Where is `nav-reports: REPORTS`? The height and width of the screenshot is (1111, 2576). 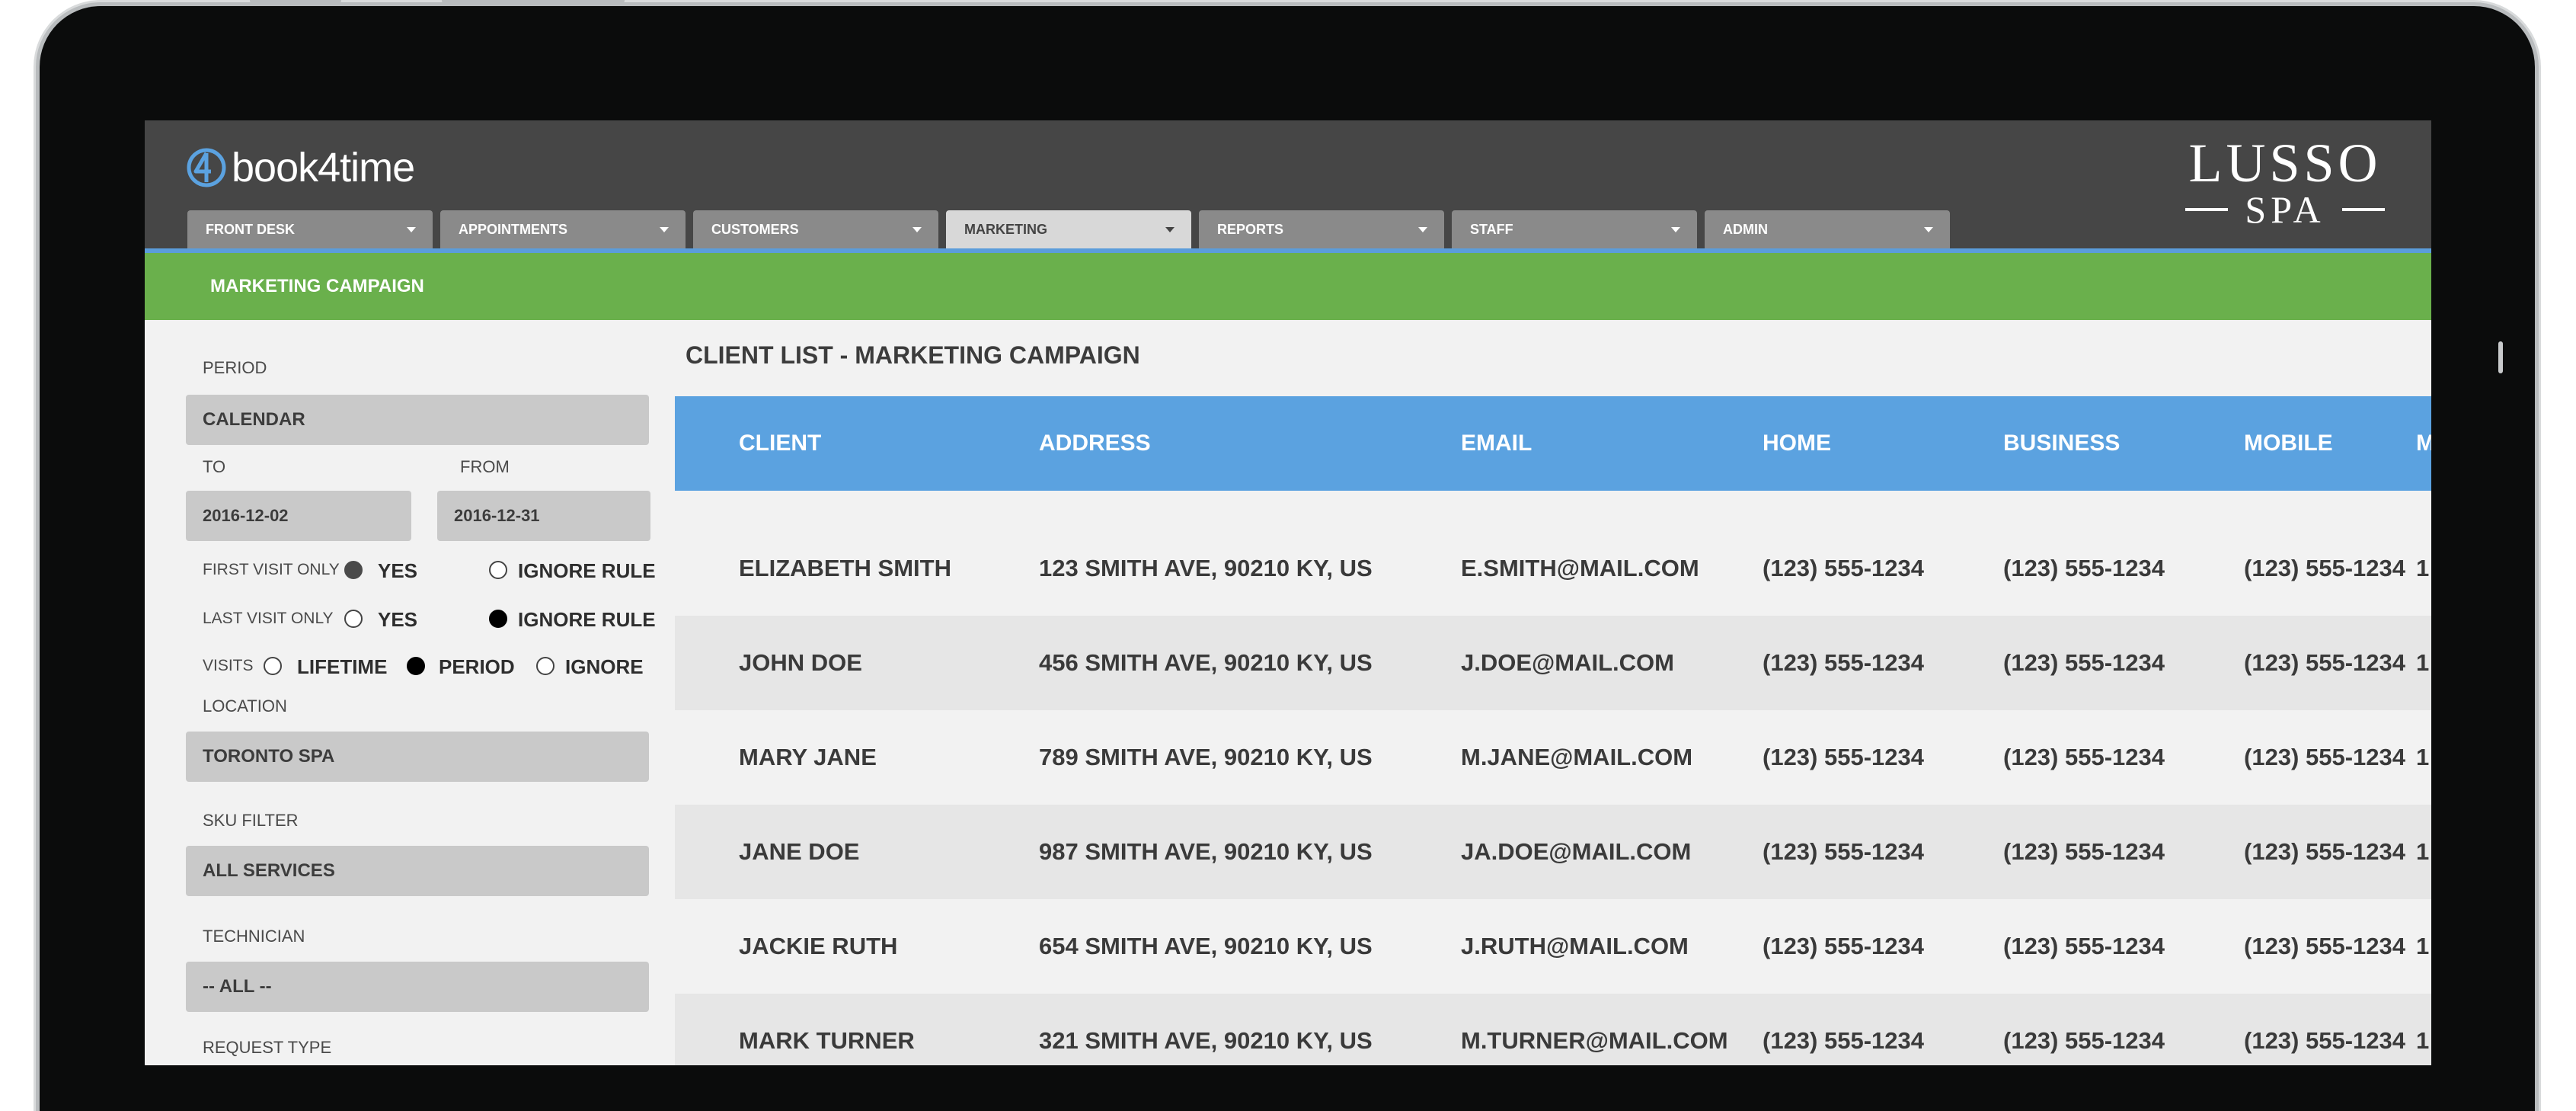 nav-reports: REPORTS is located at coordinates (1321, 229).